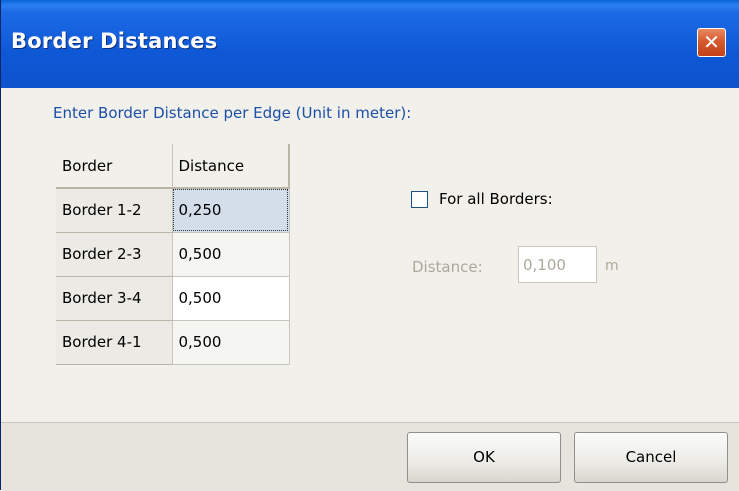 This screenshot has height=491, width=739. Describe the element at coordinates (419, 199) in the screenshot. I see `all-borders-checkbox` at that location.